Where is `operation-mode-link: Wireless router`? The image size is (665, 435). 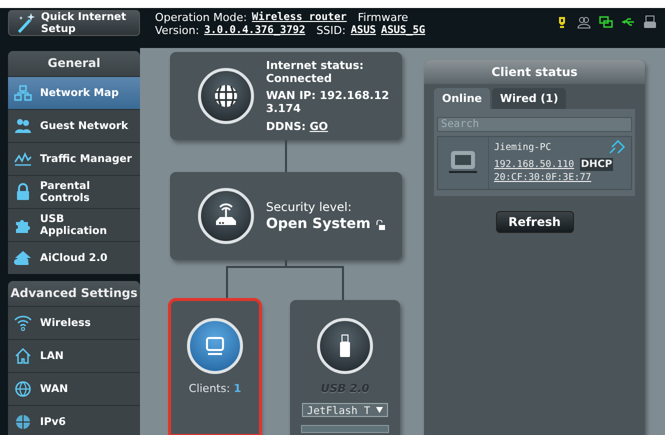
operation-mode-link: Wireless router is located at coordinates (299, 17).